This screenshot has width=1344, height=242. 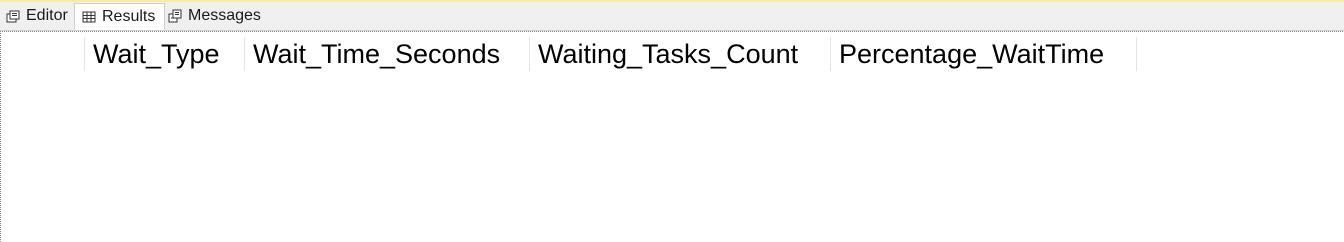 What do you see at coordinates (672, 16) in the screenshot?
I see `result-tabs-bar: Editor Results Messages` at bounding box center [672, 16].